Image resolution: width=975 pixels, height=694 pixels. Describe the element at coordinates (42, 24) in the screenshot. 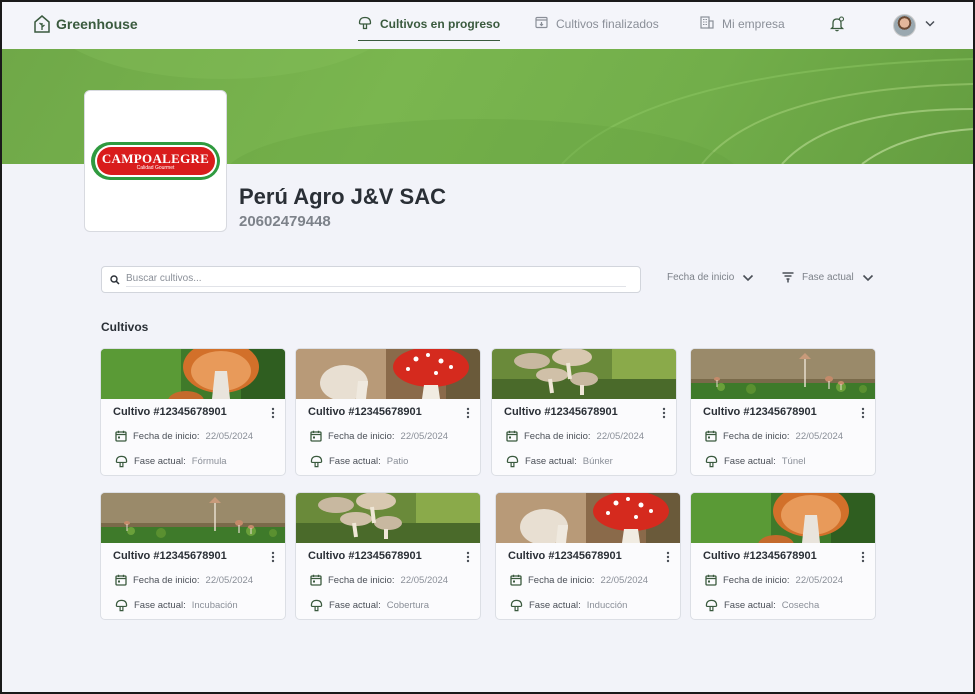

I see `greenhouse-icon` at that location.